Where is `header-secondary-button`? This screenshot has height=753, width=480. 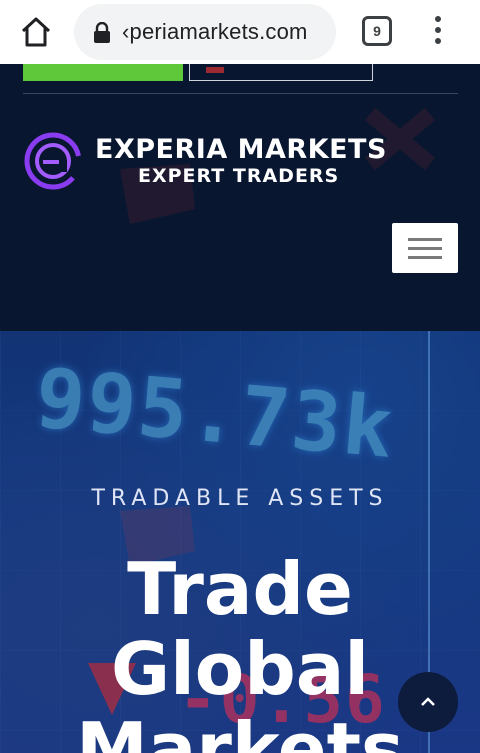 header-secondary-button is located at coordinates (281, 72).